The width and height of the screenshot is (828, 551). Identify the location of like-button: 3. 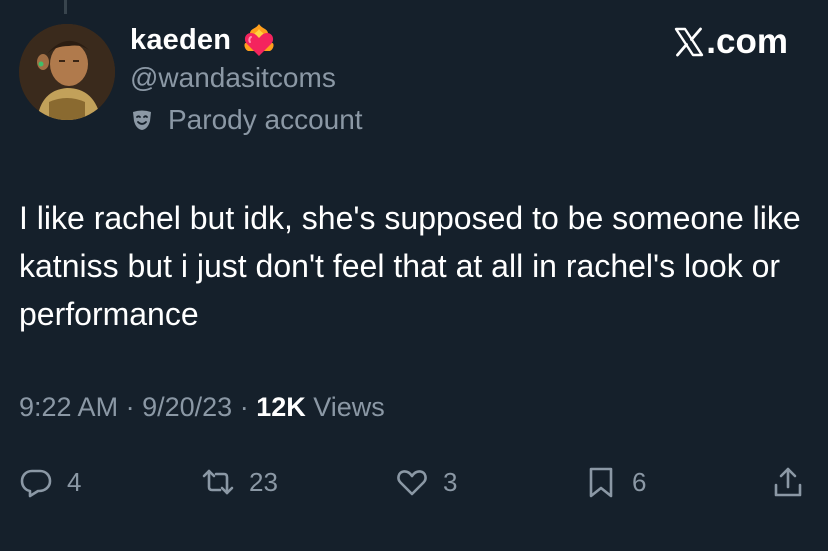
(426, 482).